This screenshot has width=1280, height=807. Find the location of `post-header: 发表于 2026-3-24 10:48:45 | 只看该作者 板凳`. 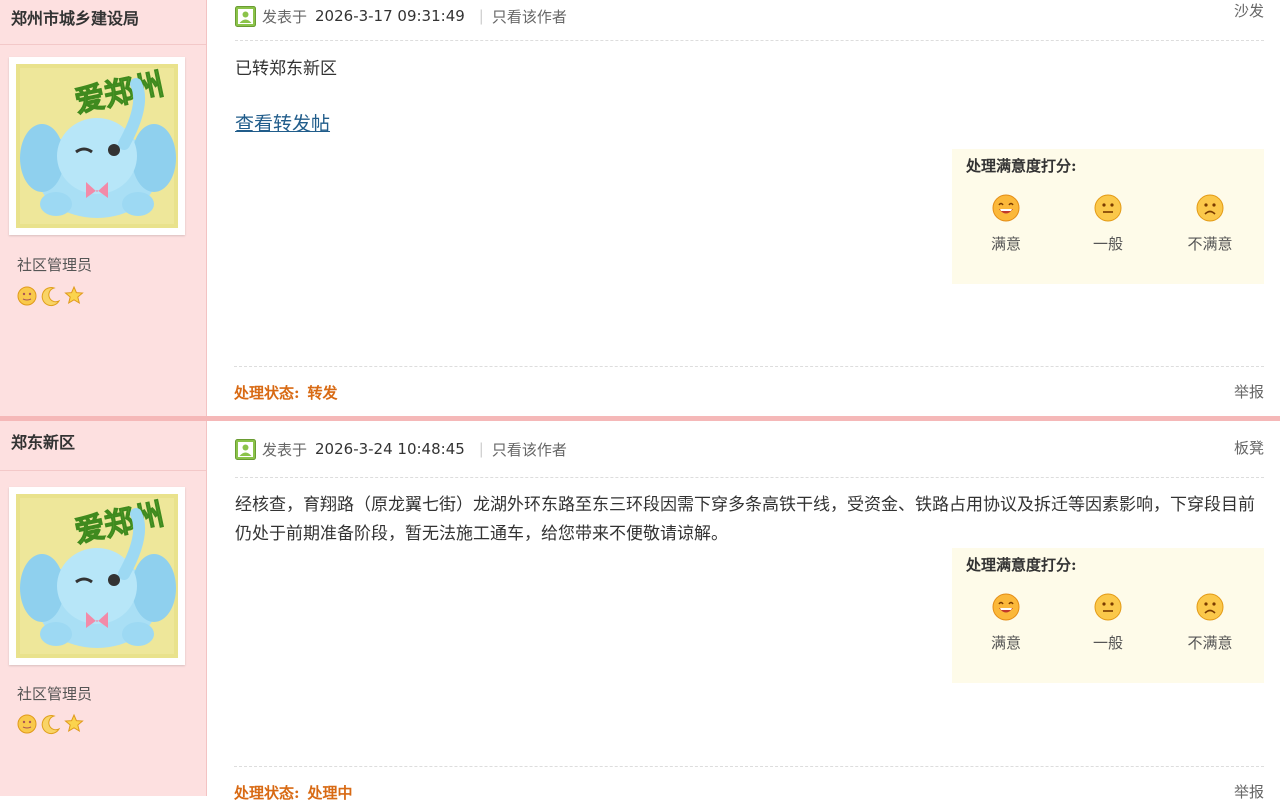

post-header: 发表于 2026-3-24 10:48:45 | 只看该作者 板凳 is located at coordinates (749, 449).